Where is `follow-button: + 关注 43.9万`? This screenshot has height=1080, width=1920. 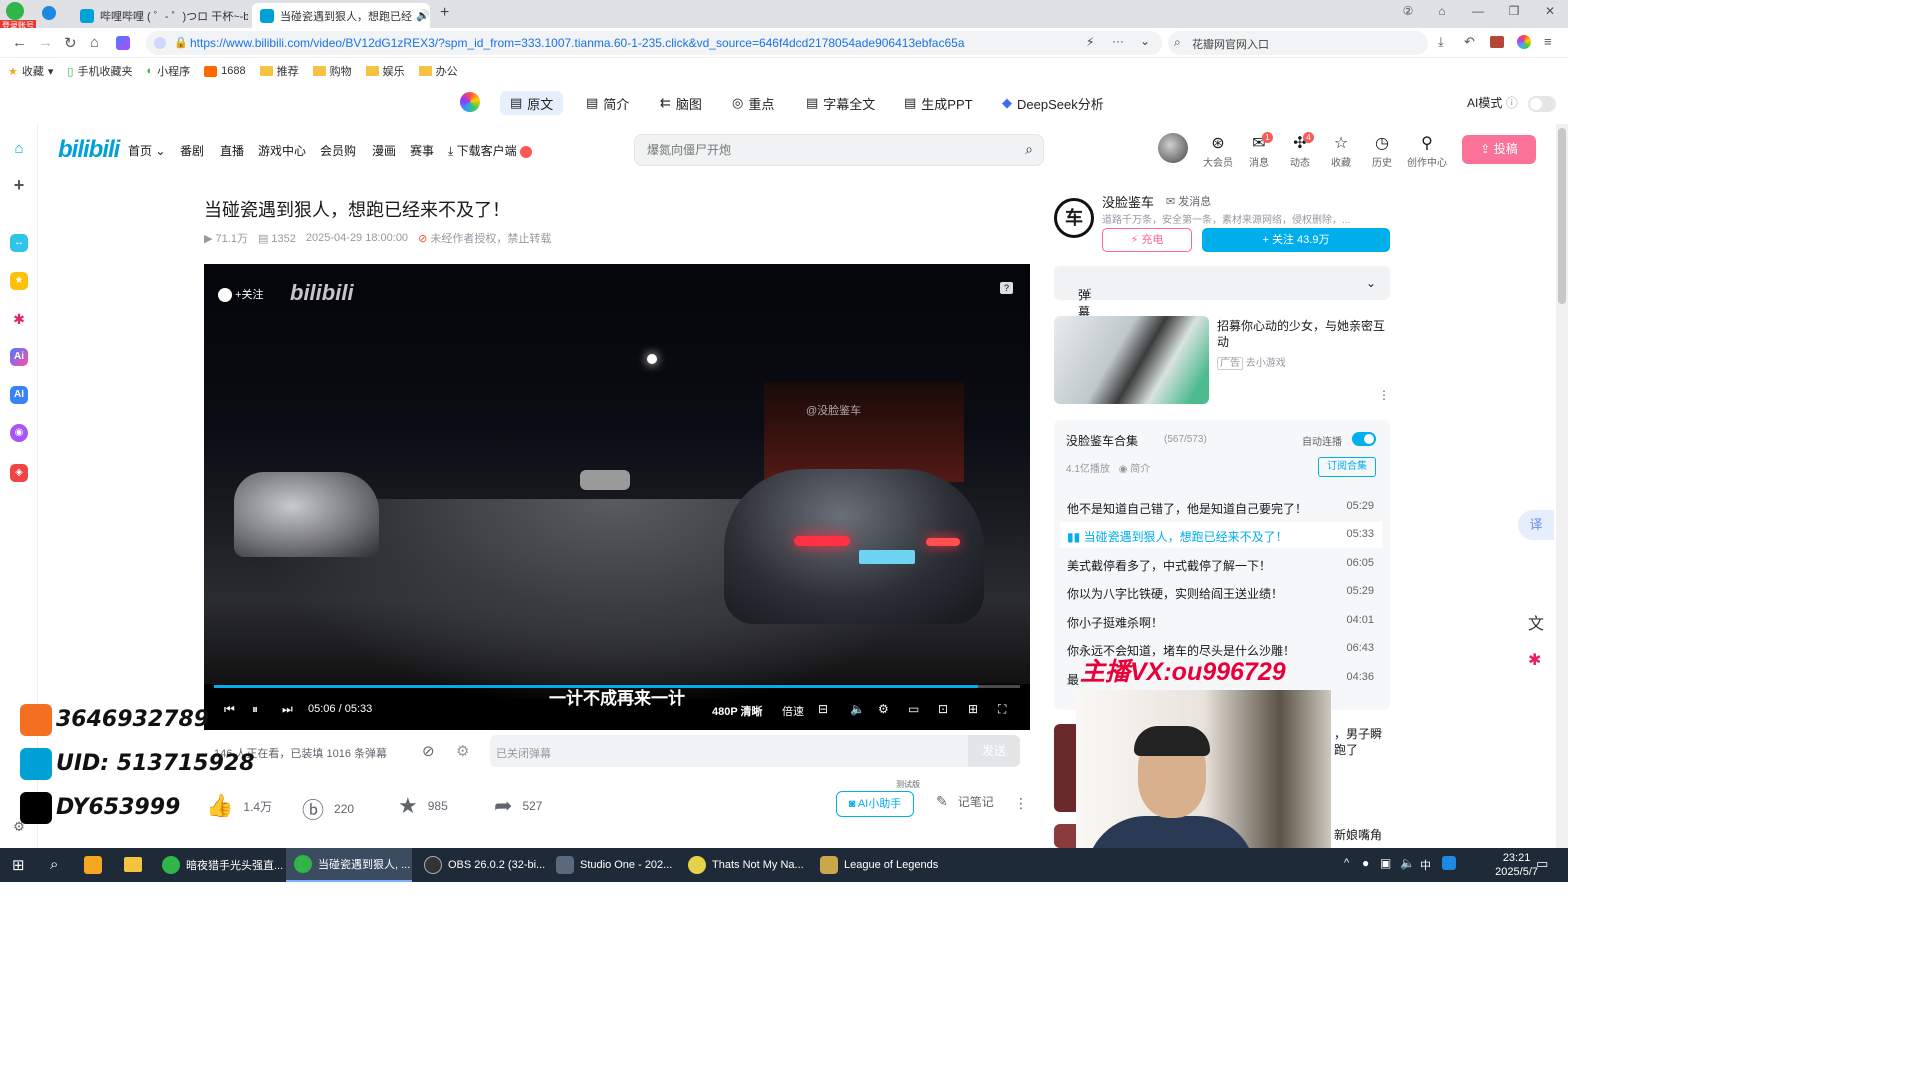 follow-button: + 关注 43.9万 is located at coordinates (1296, 240).